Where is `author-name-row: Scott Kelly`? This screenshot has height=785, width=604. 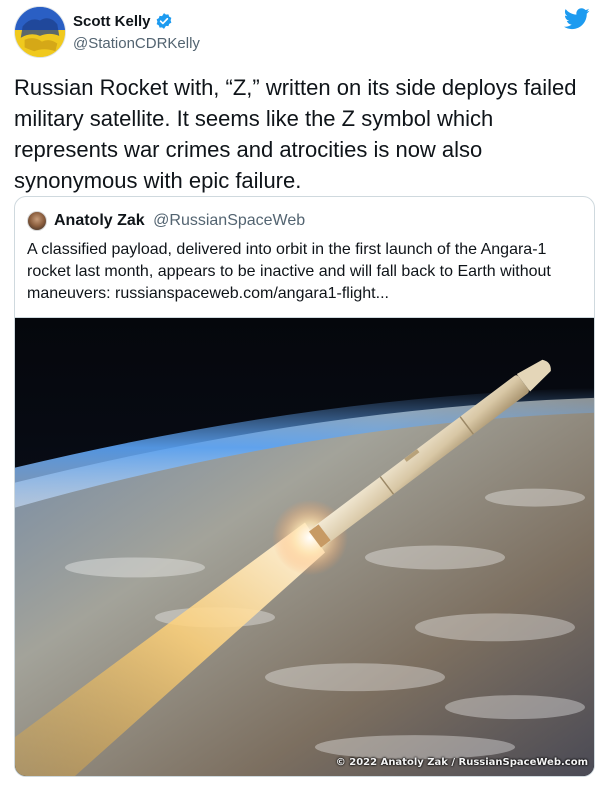 author-name-row: Scott Kelly is located at coordinates (123, 21).